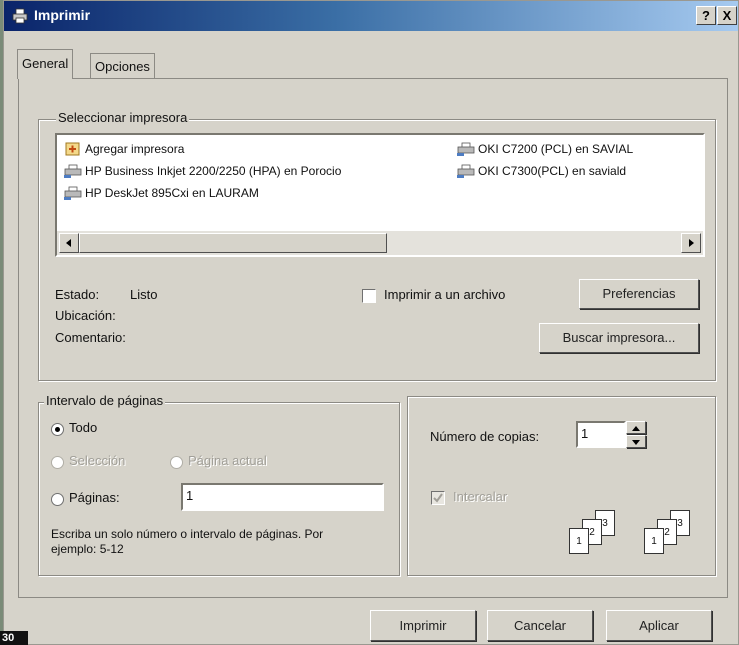 This screenshot has height=645, width=739. I want to click on arrow-up-icon, so click(636, 428).